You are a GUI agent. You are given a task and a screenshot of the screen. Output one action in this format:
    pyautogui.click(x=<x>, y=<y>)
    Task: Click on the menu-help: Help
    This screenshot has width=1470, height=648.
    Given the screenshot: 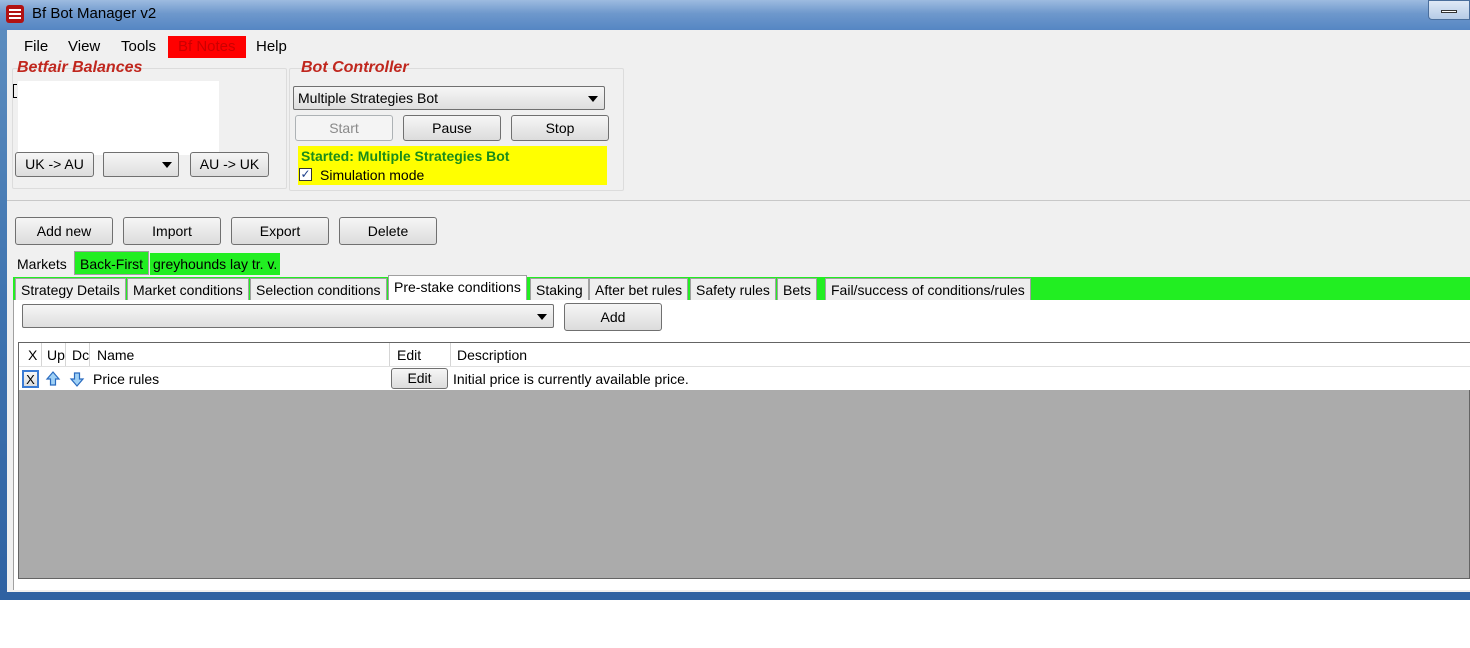 What is the action you would take?
    pyautogui.click(x=271, y=47)
    